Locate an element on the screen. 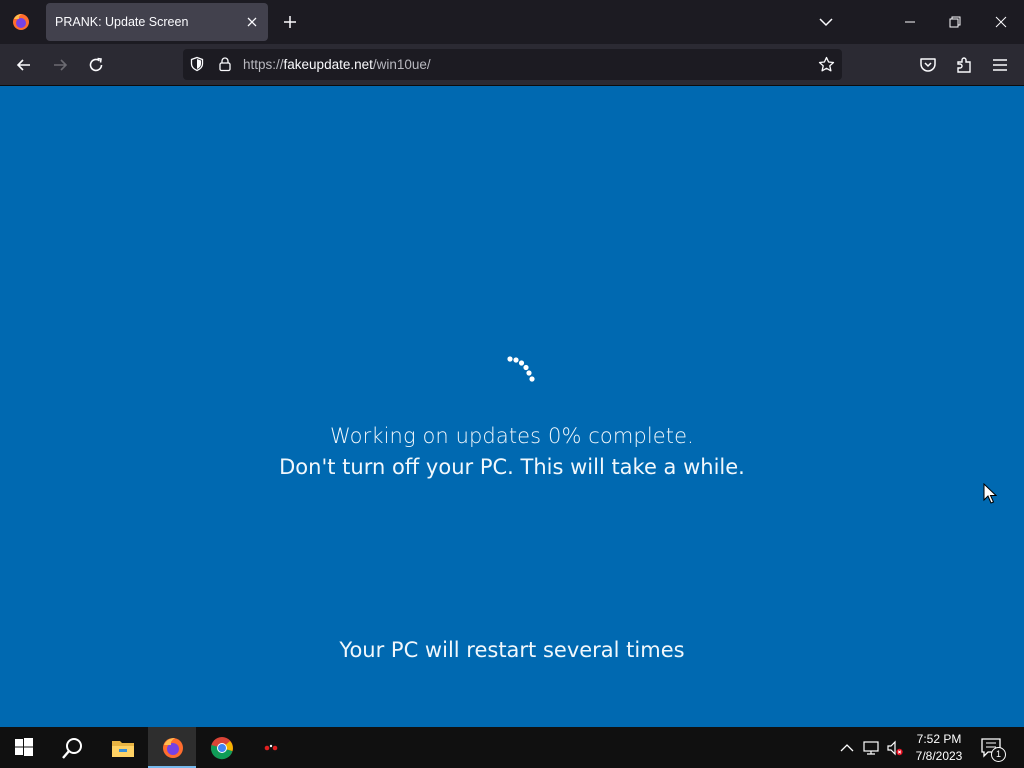  clock-time: 7:52 PM is located at coordinates (939, 739).